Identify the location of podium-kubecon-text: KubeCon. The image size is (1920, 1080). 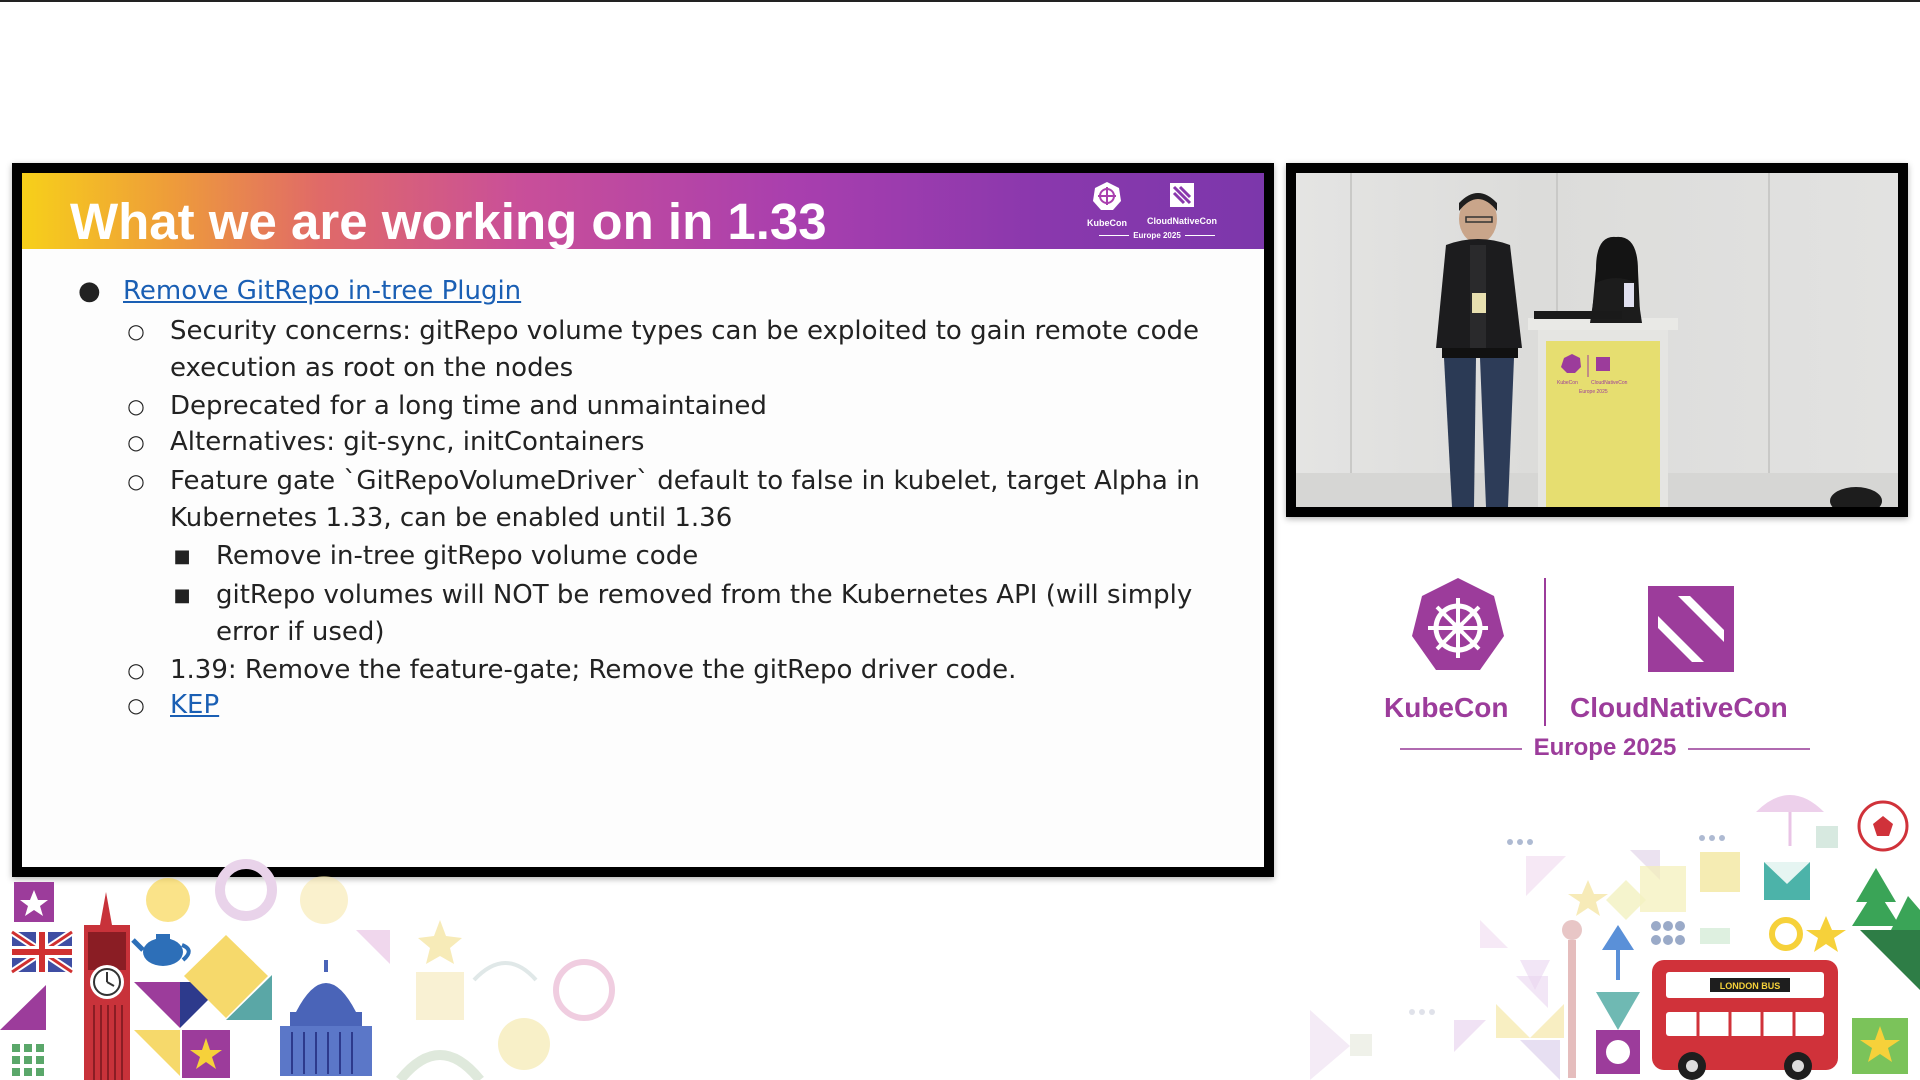
(1567, 383).